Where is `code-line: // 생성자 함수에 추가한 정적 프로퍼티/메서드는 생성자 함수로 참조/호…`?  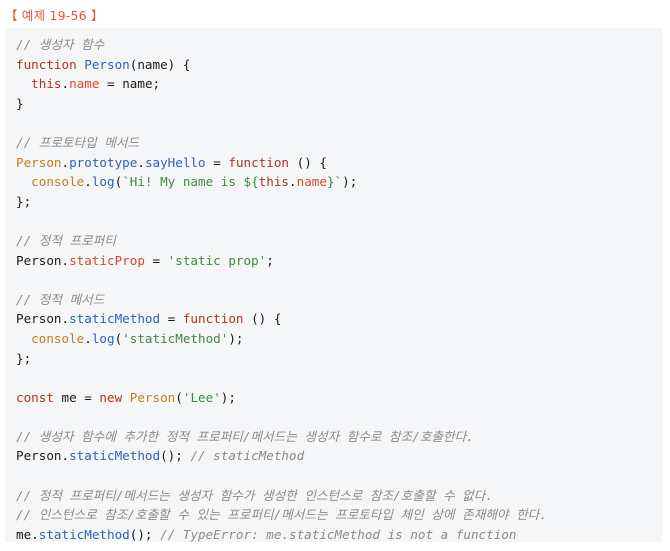 code-line: // 생성자 함수에 추가한 정적 프로퍼티/메서드는 생성자 함수로 참조/호… is located at coordinates (339, 437).